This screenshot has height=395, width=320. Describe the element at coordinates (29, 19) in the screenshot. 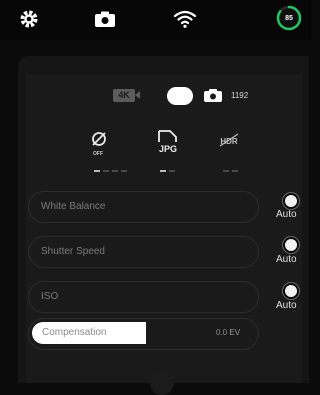

I see `settings-gear-icon` at that location.